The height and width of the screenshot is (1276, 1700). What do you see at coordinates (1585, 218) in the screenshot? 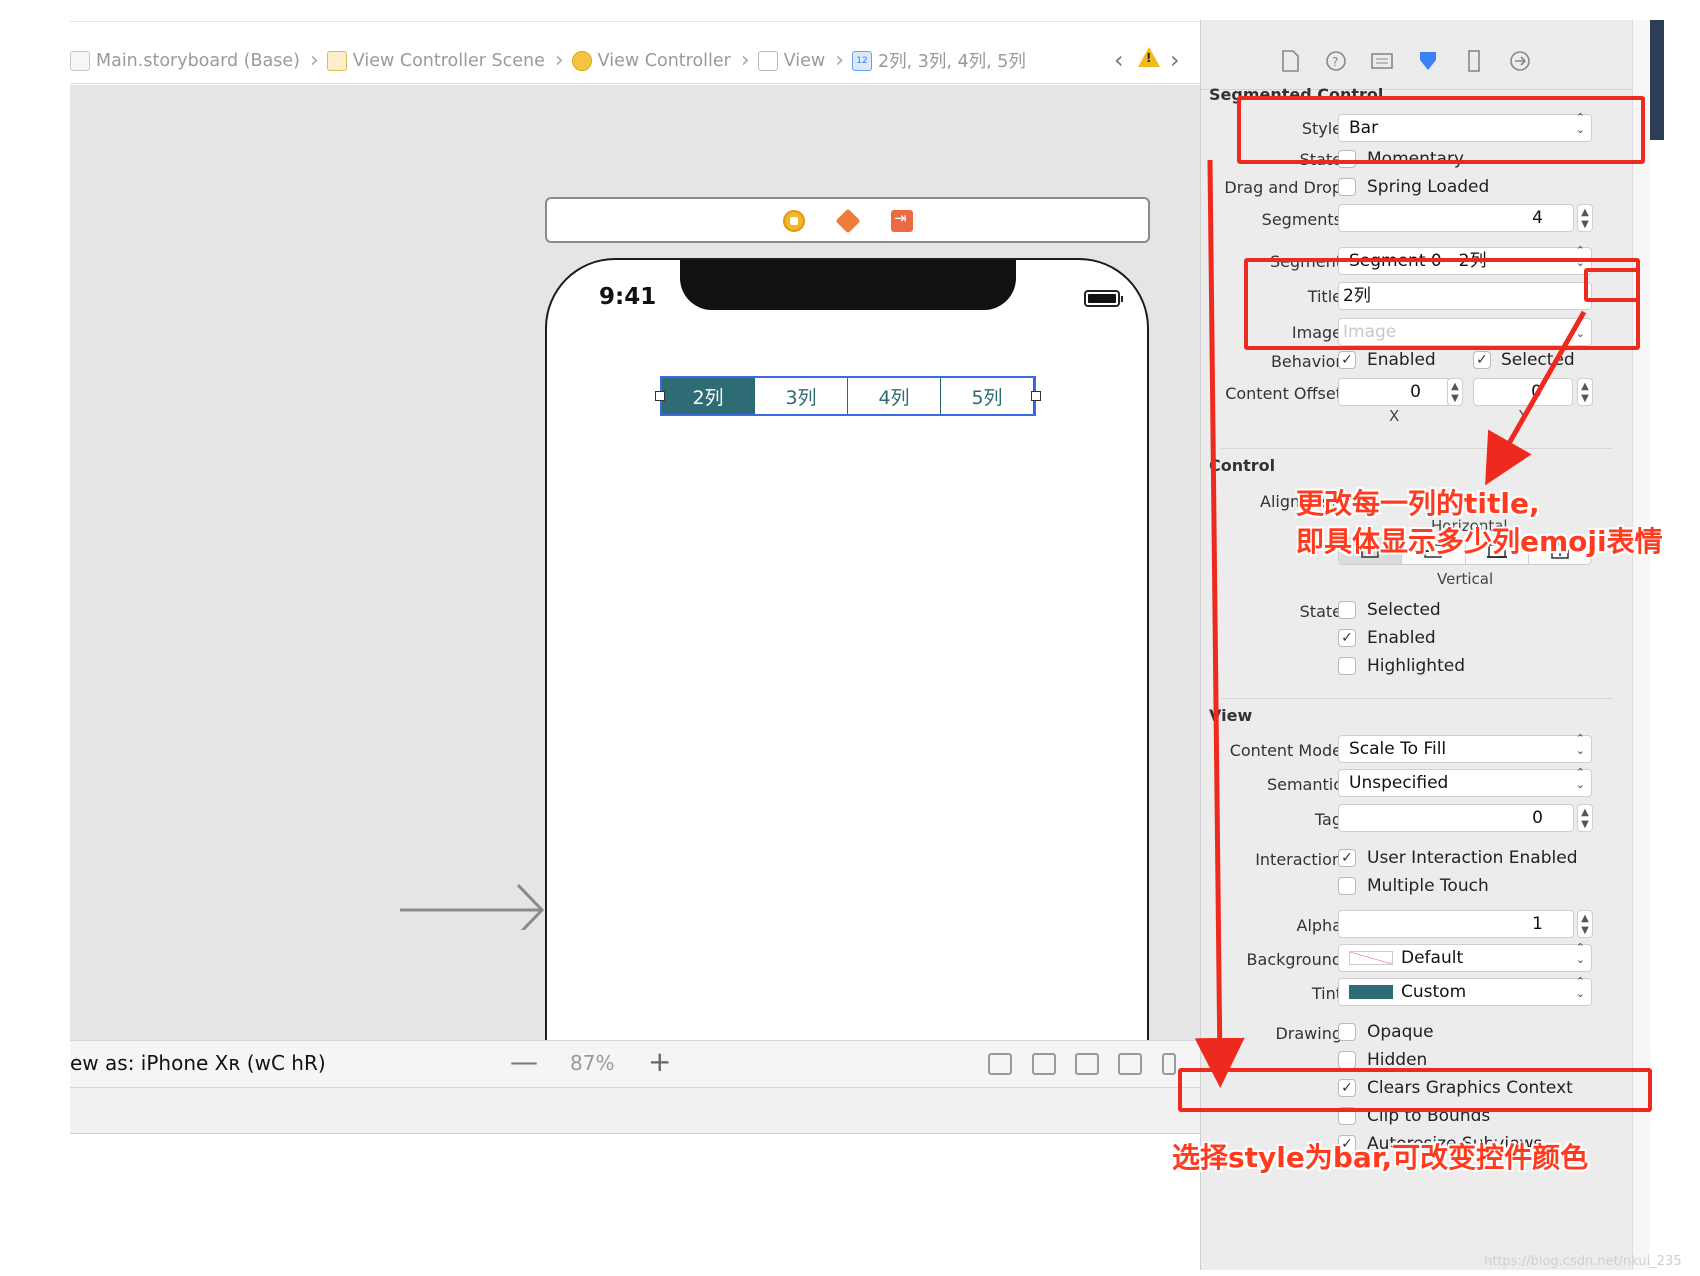
I see `segments-stepper: ▲ ▼` at bounding box center [1585, 218].